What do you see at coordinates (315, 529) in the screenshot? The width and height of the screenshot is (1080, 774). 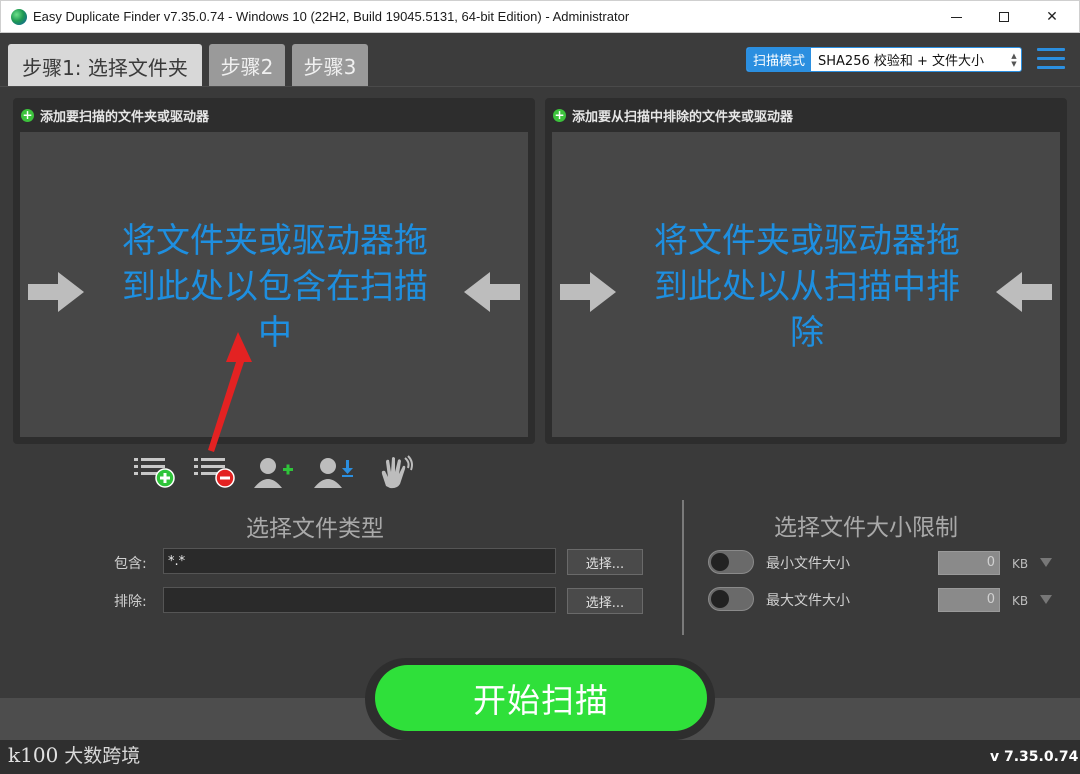 I see `file-types-title: 选择文件类型` at bounding box center [315, 529].